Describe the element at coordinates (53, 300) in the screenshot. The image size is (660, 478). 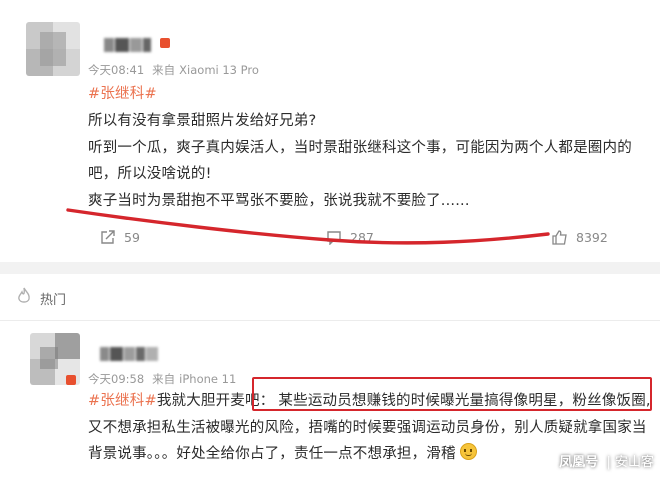
I see `hot-label: 热门` at that location.